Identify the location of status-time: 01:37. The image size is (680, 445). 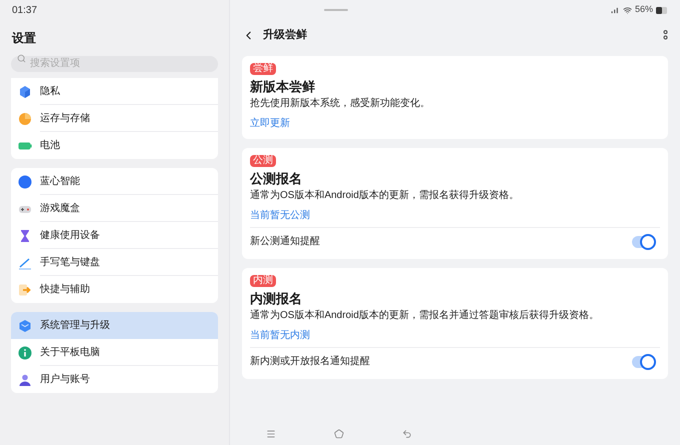
(25, 11).